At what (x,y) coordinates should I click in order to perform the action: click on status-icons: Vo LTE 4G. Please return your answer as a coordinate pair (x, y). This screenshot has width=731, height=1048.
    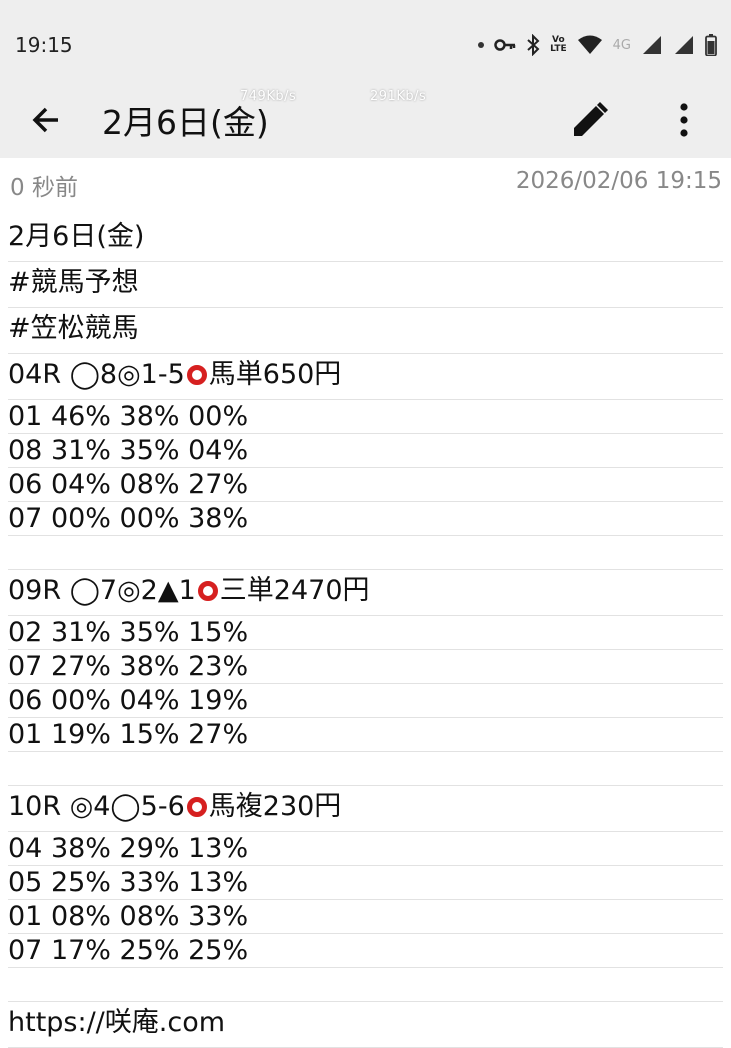
    Looking at the image, I should click on (597, 45).